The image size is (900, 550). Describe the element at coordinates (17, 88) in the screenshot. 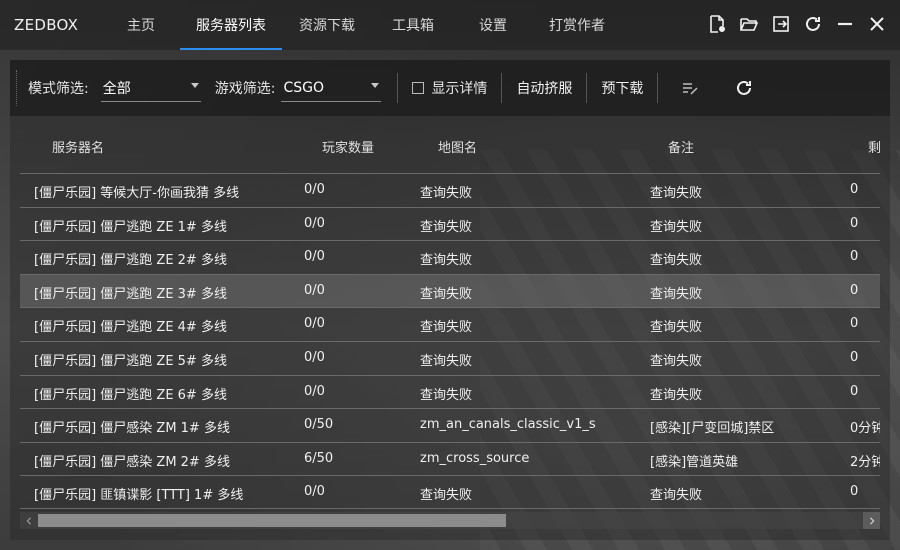

I see `toolbar-grip` at that location.